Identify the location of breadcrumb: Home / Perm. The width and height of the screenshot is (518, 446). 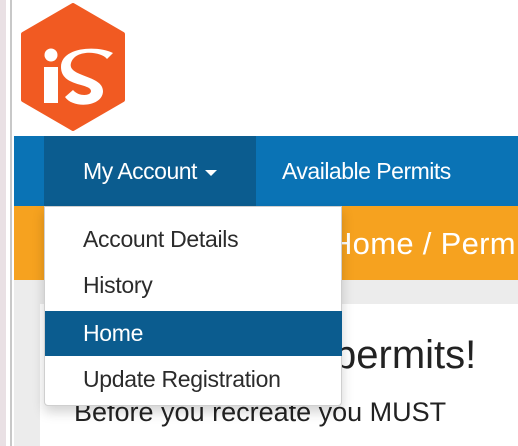
(423, 244).